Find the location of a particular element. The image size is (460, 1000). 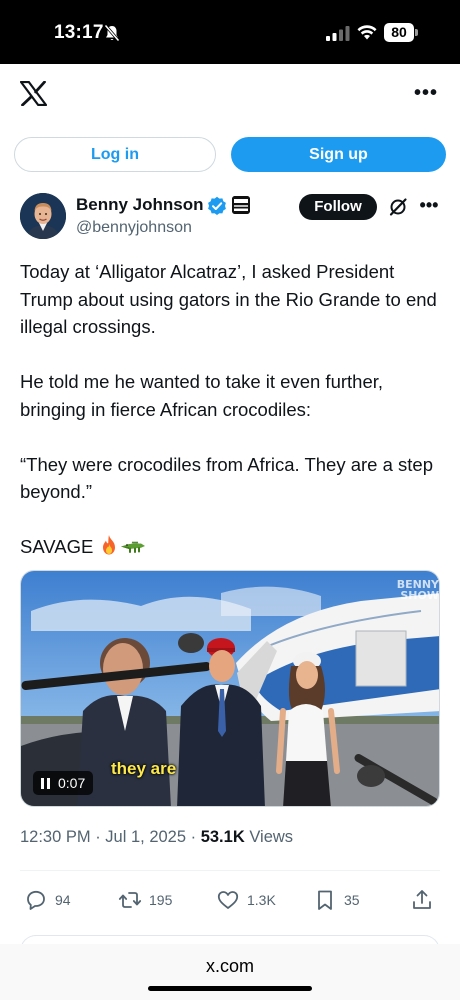

browser-url: x.com is located at coordinates (230, 966).